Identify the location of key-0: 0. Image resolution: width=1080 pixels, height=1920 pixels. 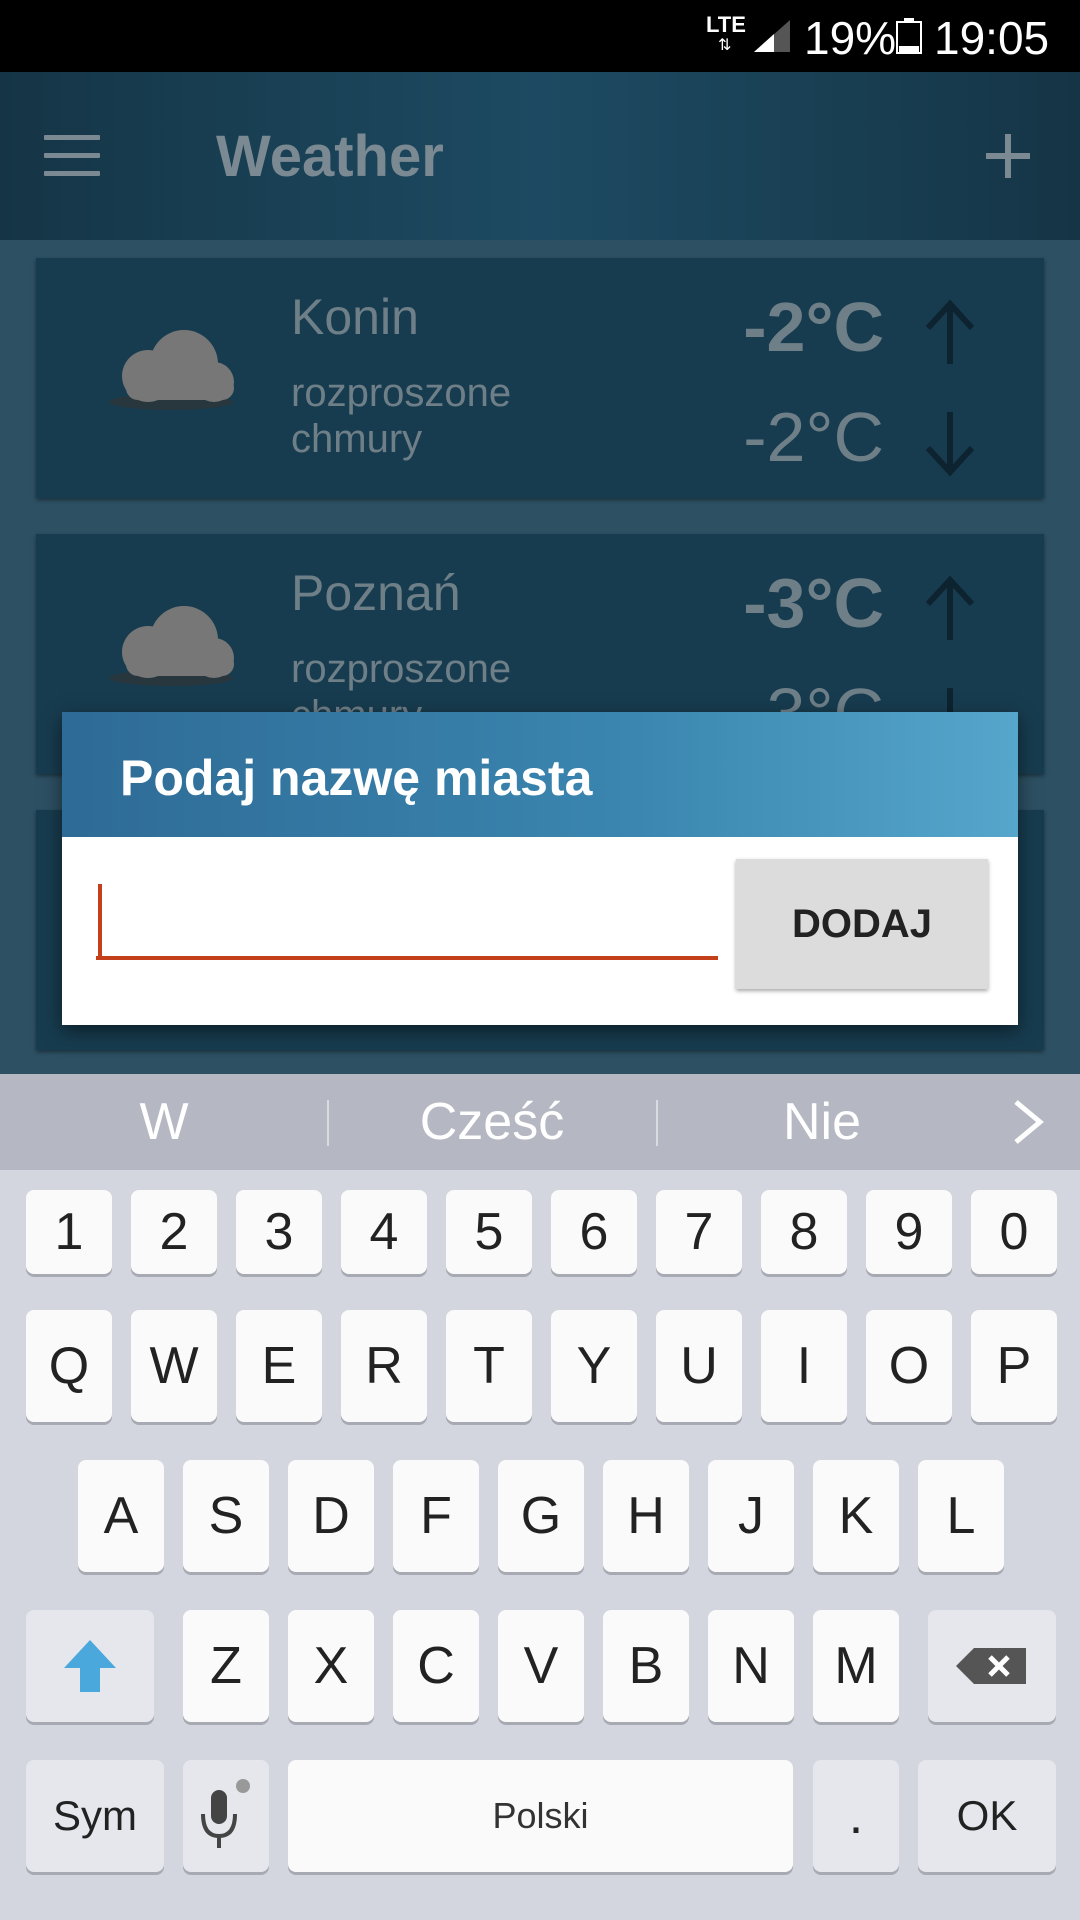
(1014, 1232).